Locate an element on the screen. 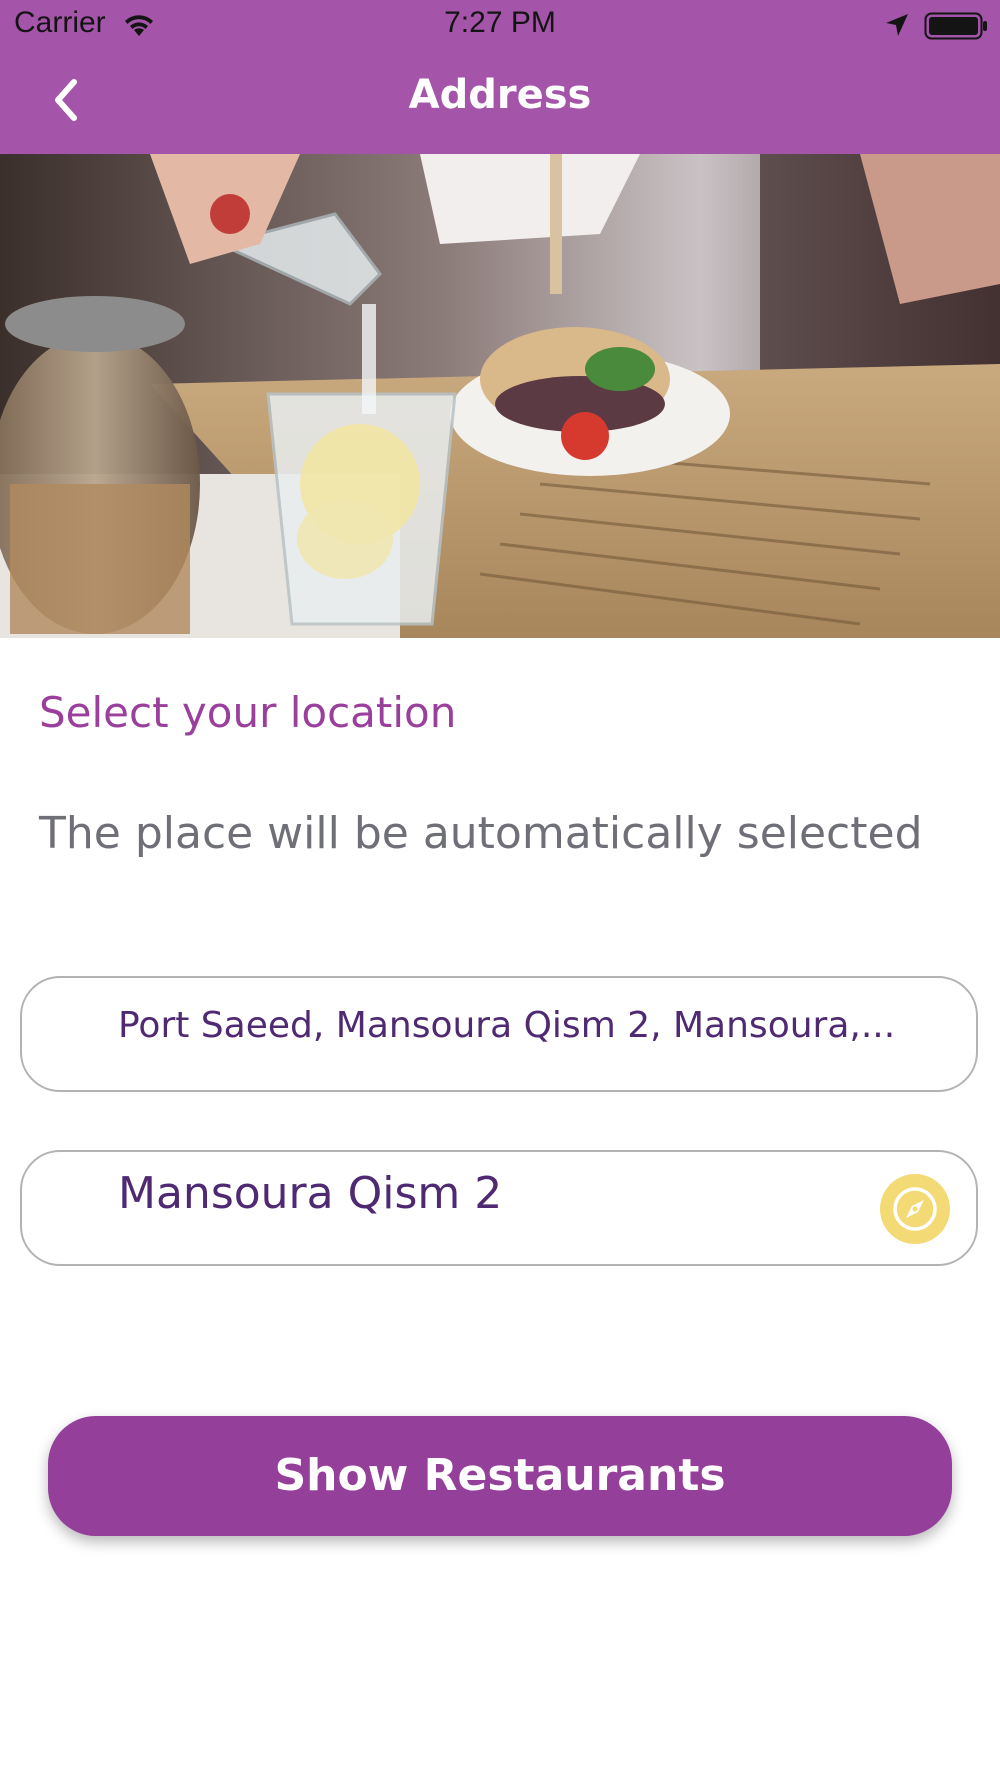 The width and height of the screenshot is (1000, 1778). auto-select-hint: The place will be automatically selected is located at coordinates (481, 833).